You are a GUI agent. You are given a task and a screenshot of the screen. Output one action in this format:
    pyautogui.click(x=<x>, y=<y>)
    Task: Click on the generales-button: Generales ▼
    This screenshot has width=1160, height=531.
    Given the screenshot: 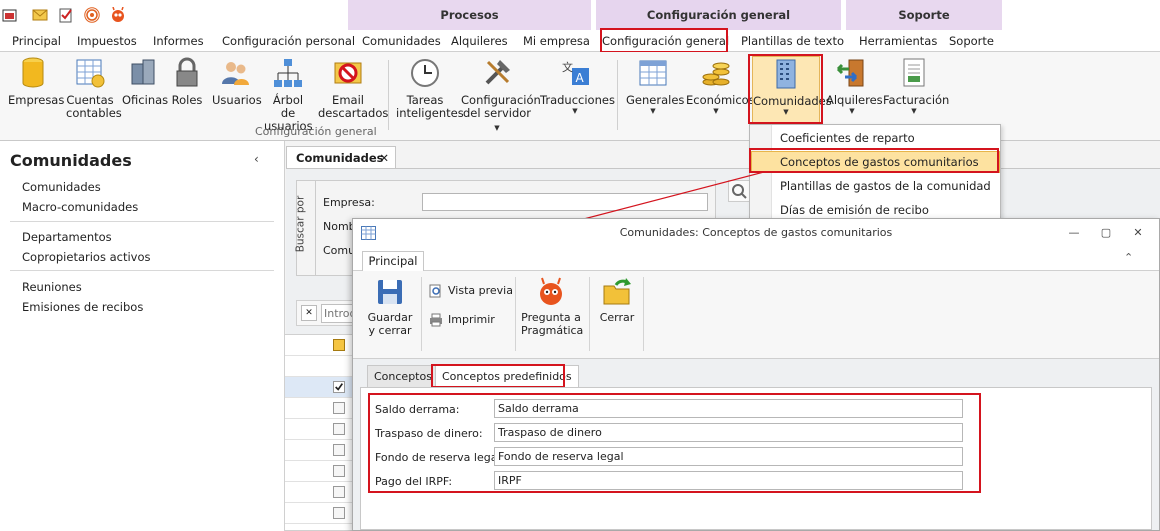 What is the action you would take?
    pyautogui.click(x=655, y=85)
    